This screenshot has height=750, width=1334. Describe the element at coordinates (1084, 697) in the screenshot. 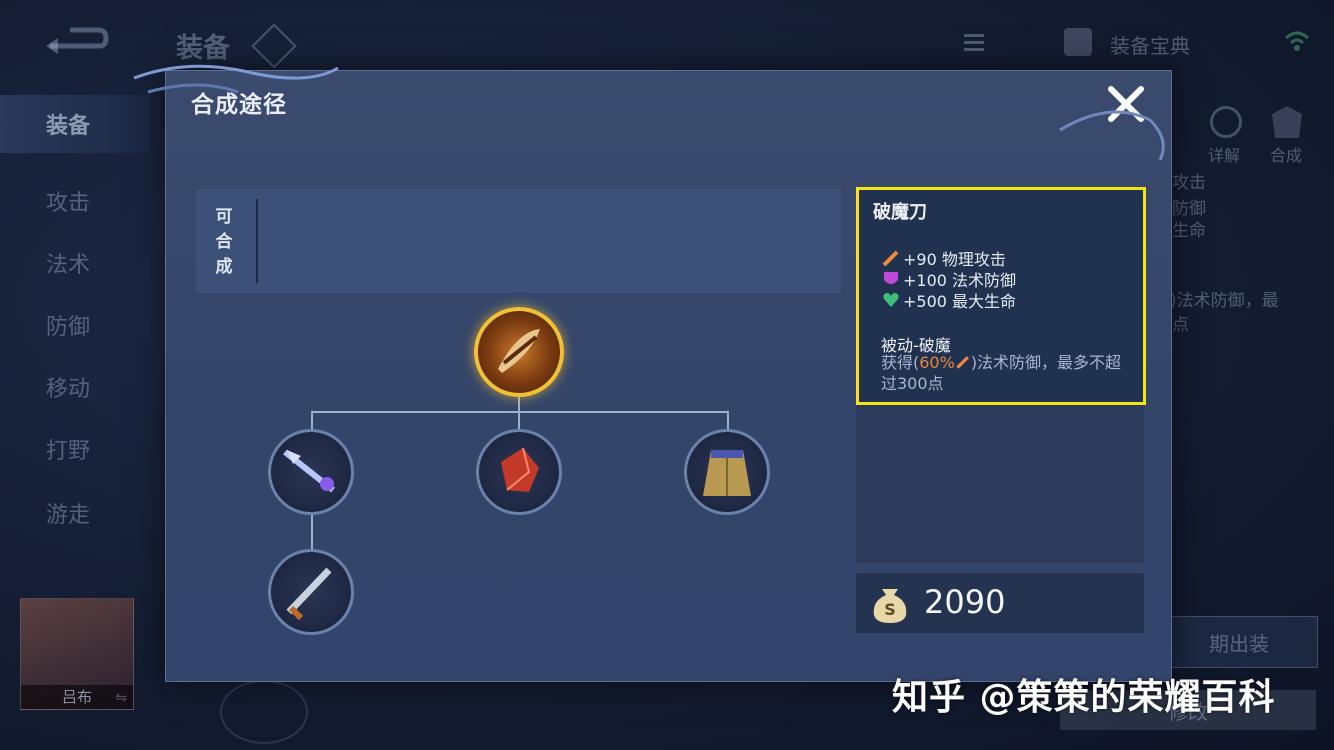

I see `watermark: 知乎 @策策的荣耀百科` at that location.